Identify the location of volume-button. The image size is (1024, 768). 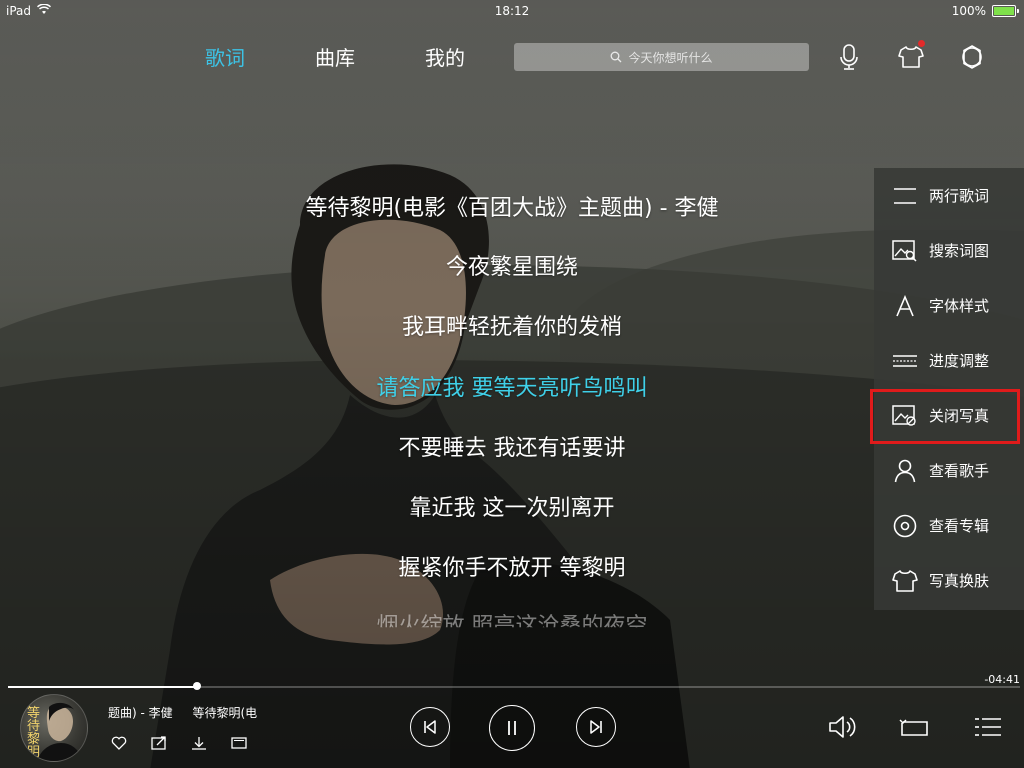
(843, 727).